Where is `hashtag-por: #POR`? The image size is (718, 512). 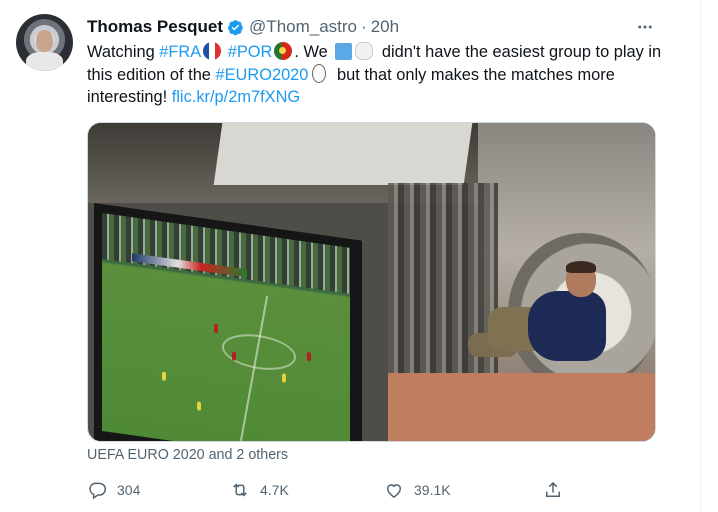 hashtag-por: #POR is located at coordinates (250, 52).